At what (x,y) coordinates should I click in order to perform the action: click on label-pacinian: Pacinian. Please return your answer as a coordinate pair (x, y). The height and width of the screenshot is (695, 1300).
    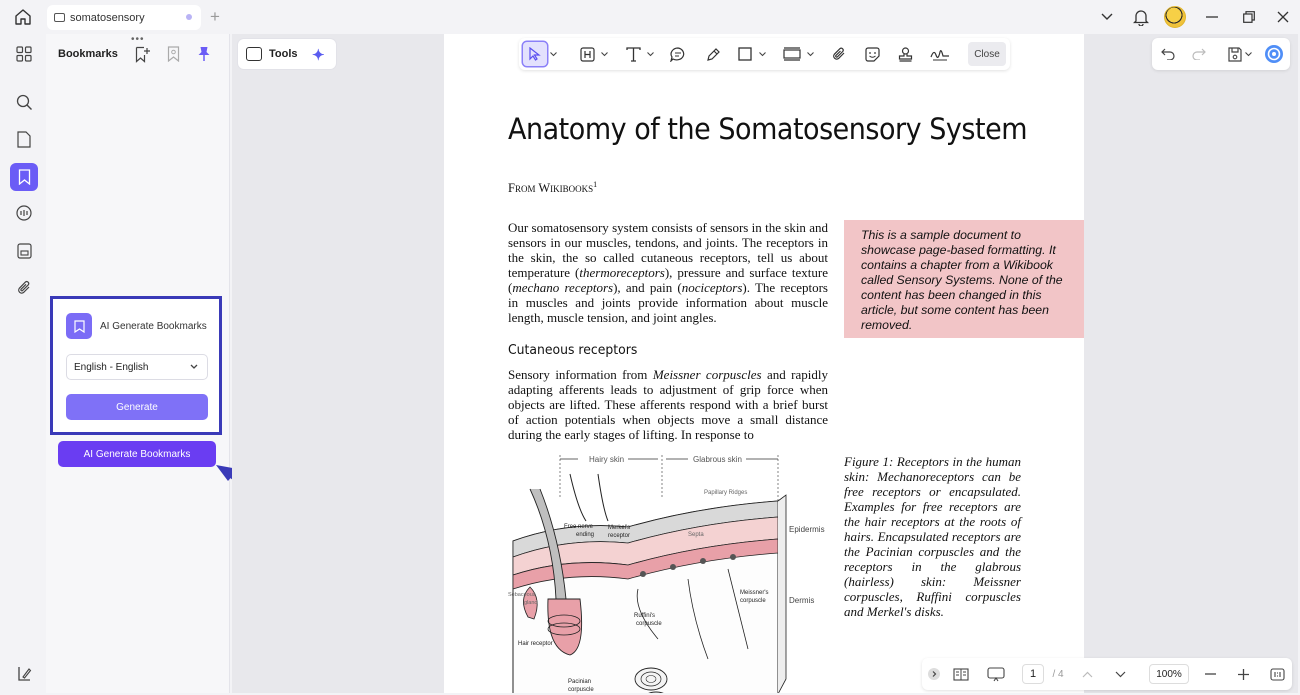
    Looking at the image, I should click on (579, 682).